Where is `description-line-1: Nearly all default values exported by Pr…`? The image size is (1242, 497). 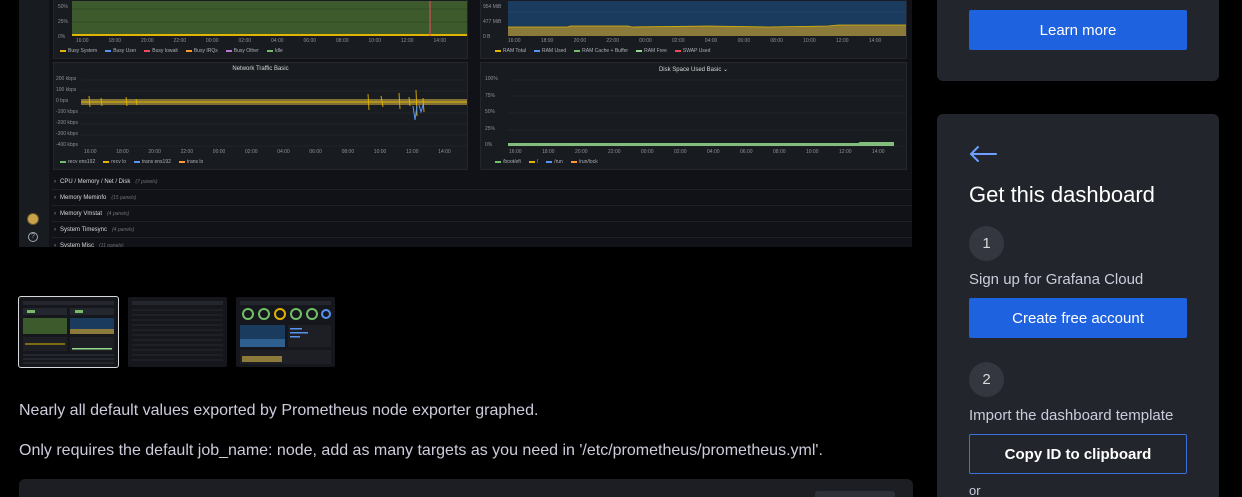
description-line-1: Nearly all default values exported by Pr… is located at coordinates (279, 410).